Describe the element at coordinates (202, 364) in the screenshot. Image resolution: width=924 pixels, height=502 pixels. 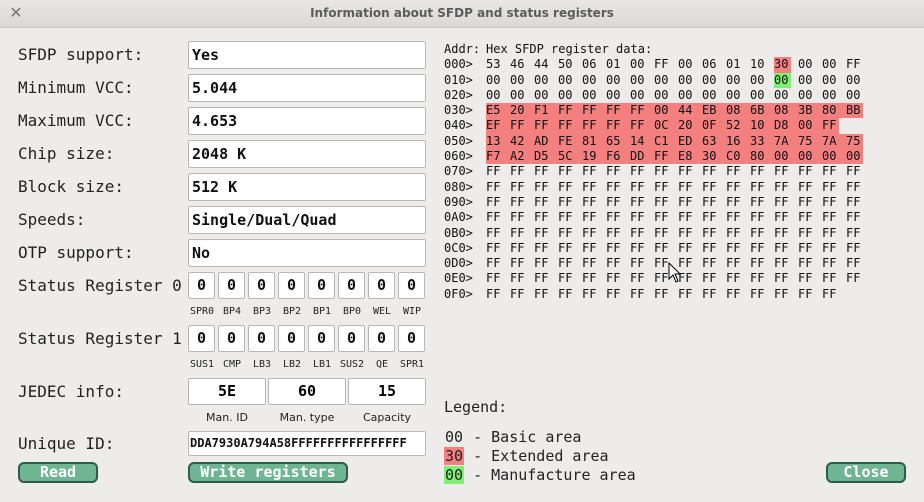
I see `status-bit-label: SUS1` at that location.